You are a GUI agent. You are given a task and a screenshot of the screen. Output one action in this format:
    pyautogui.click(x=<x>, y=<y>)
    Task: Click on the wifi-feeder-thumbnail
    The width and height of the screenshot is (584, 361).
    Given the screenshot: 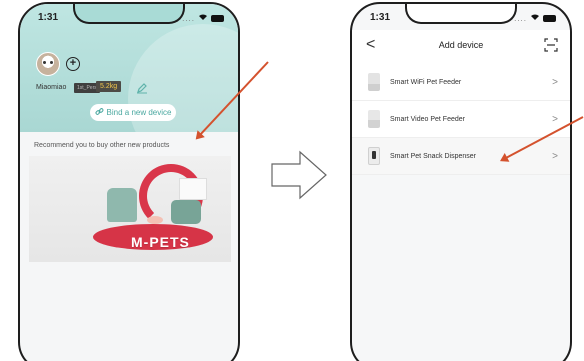 What is the action you would take?
    pyautogui.click(x=374, y=82)
    